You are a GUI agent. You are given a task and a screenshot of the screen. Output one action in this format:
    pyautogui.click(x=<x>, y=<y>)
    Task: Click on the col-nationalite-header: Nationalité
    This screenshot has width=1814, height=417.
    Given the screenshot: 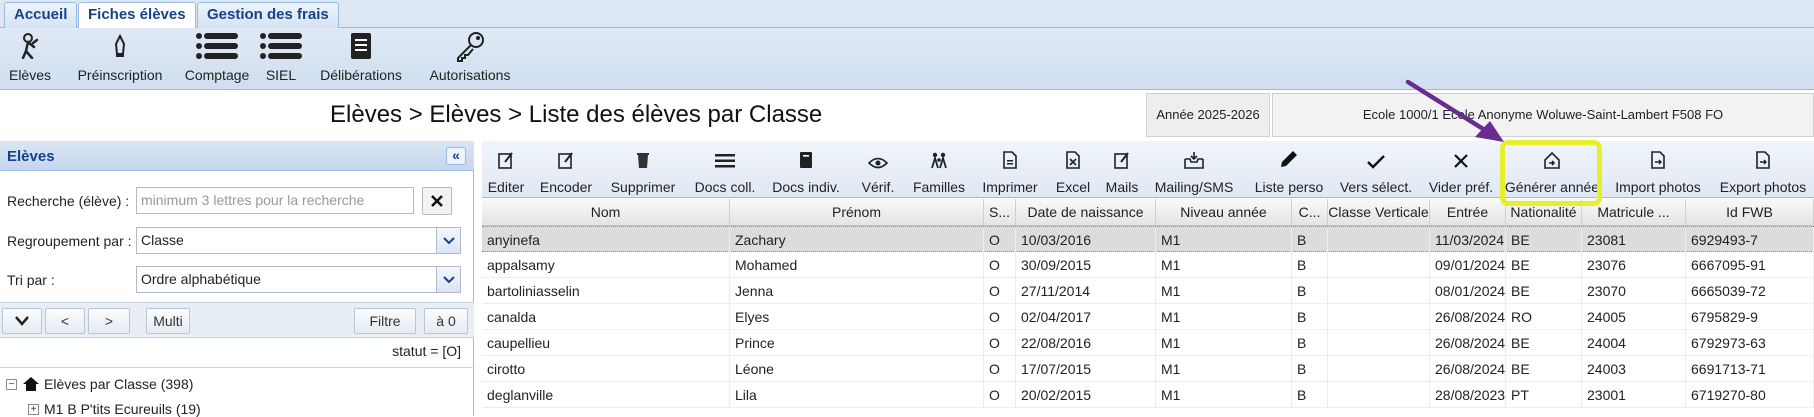 What is the action you would take?
    pyautogui.click(x=1544, y=212)
    